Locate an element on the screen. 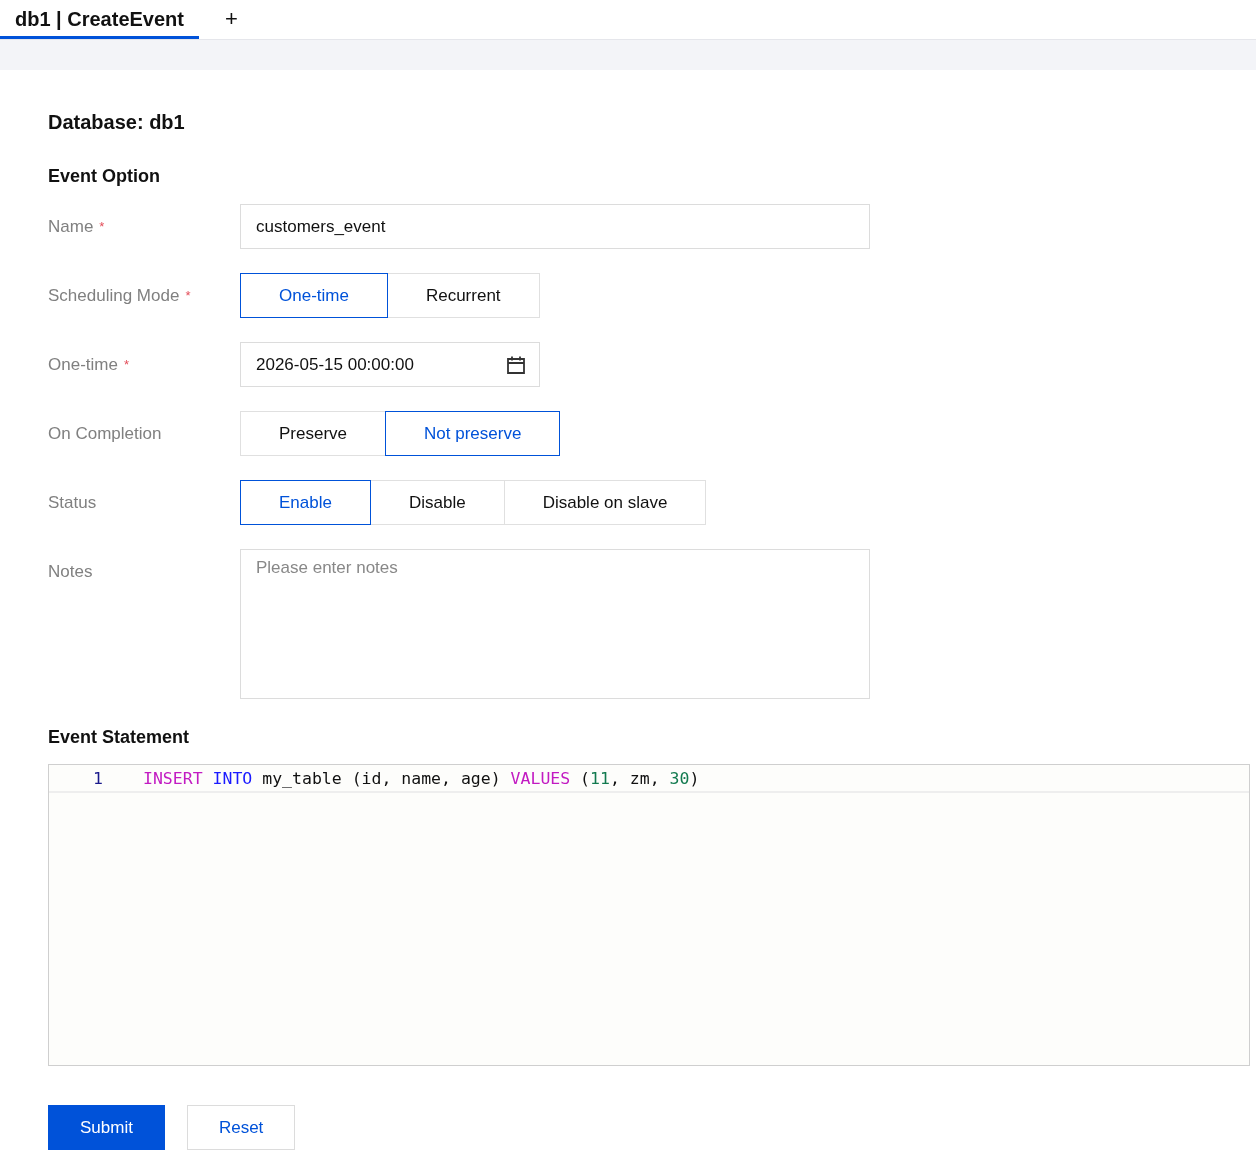  field-label: Status is located at coordinates (72, 502).